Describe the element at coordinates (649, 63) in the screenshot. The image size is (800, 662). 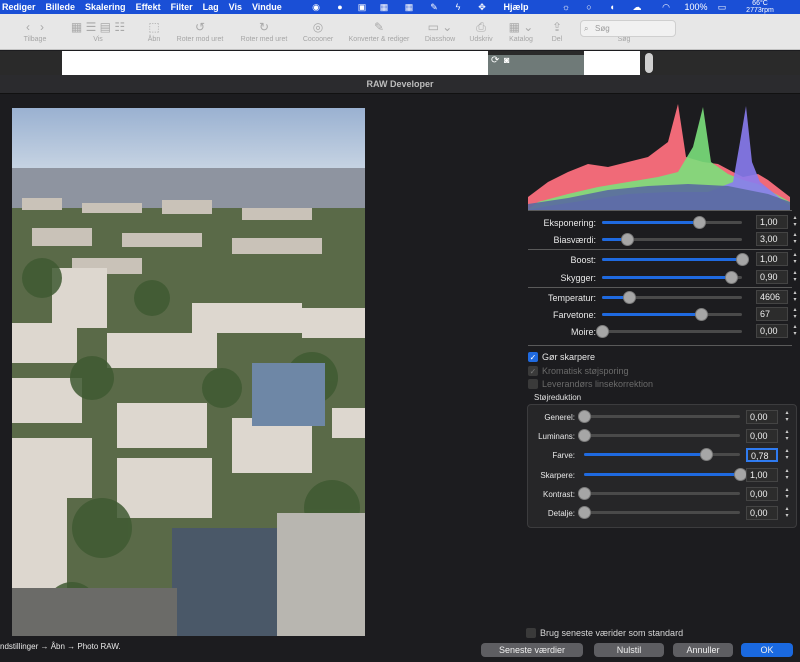
I see `filmstrip-scrollbar` at that location.